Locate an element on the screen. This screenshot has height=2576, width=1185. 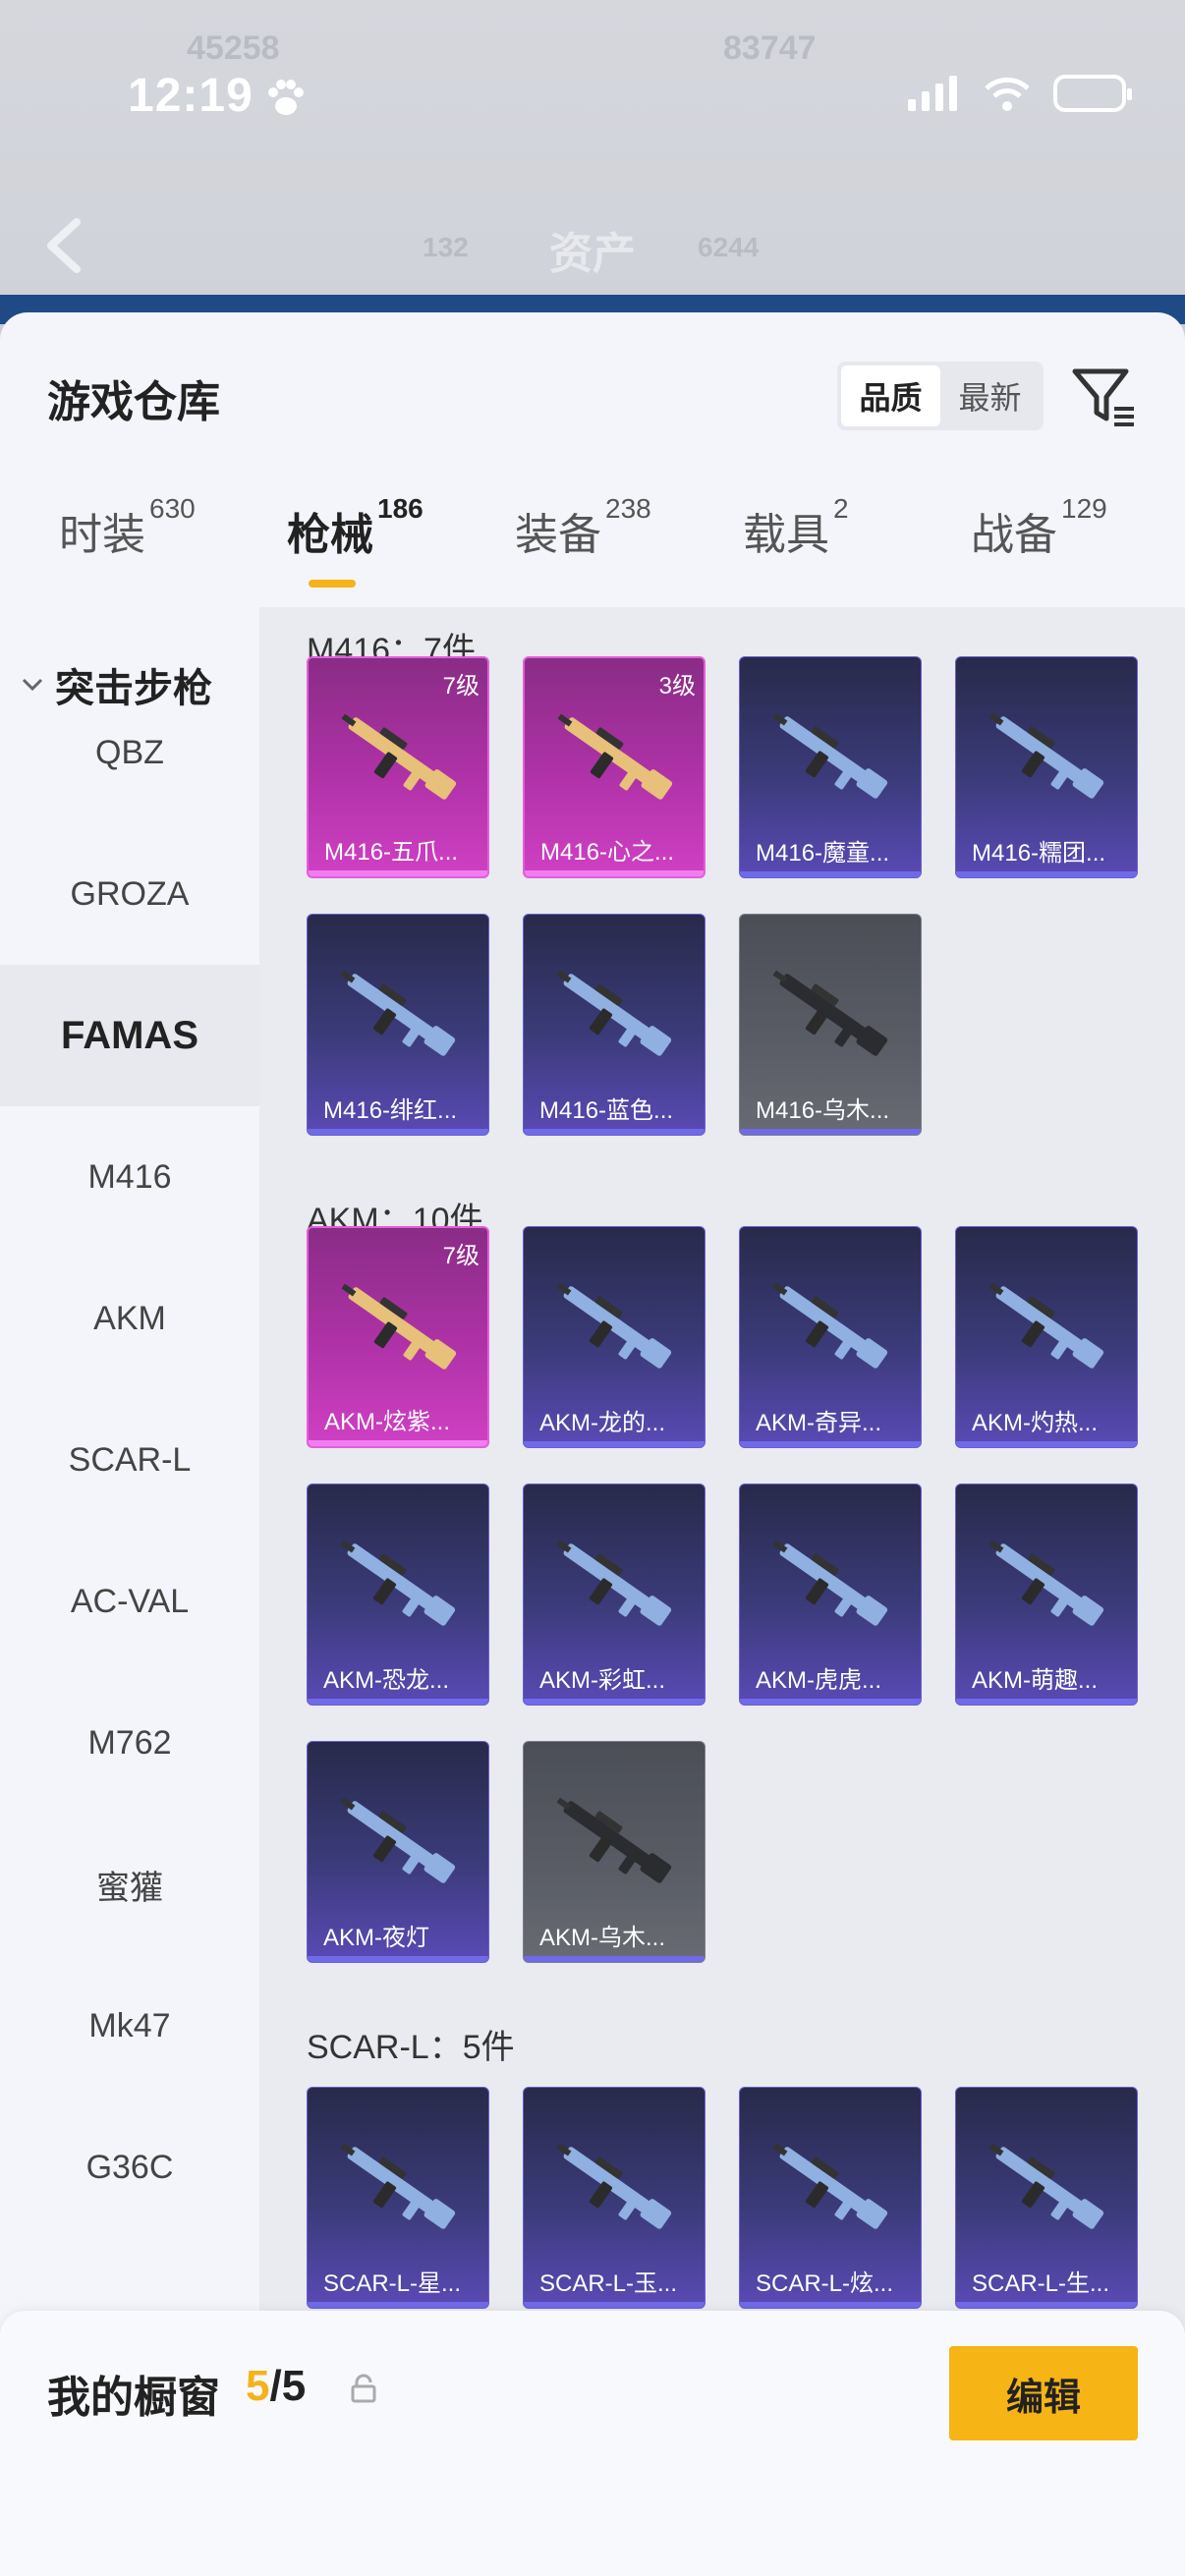
sidebar-item-g36c: G36C is located at coordinates (130, 2167).